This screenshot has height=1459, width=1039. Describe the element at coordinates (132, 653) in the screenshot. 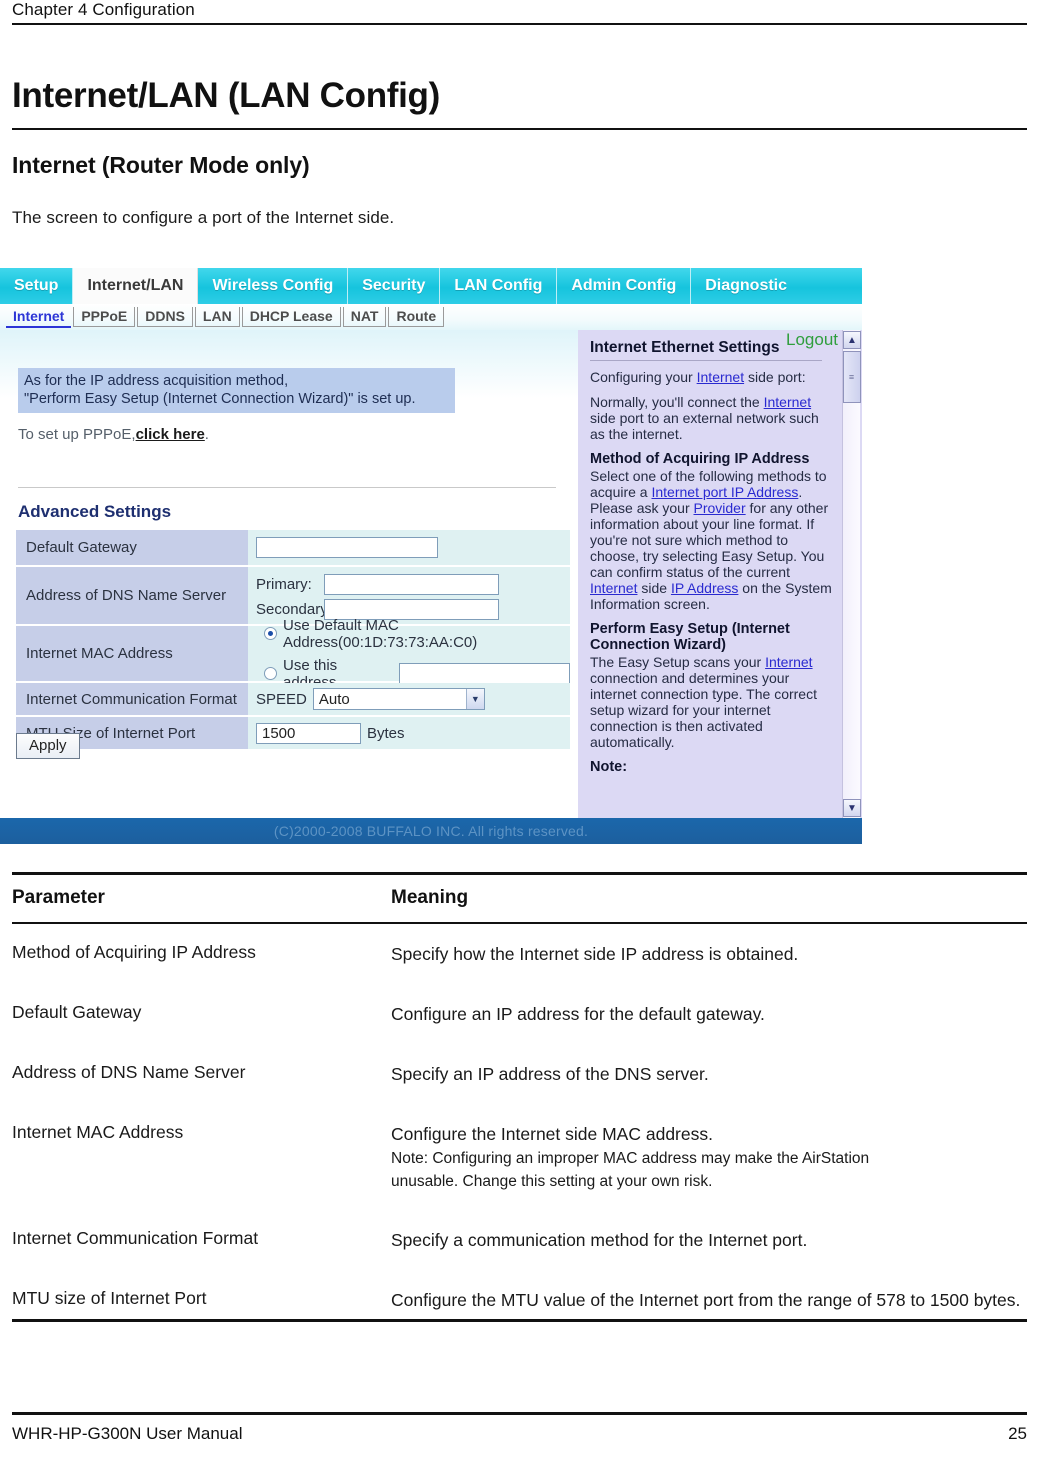

I see `label-internet-mac-address: Internet MAC Address` at that location.